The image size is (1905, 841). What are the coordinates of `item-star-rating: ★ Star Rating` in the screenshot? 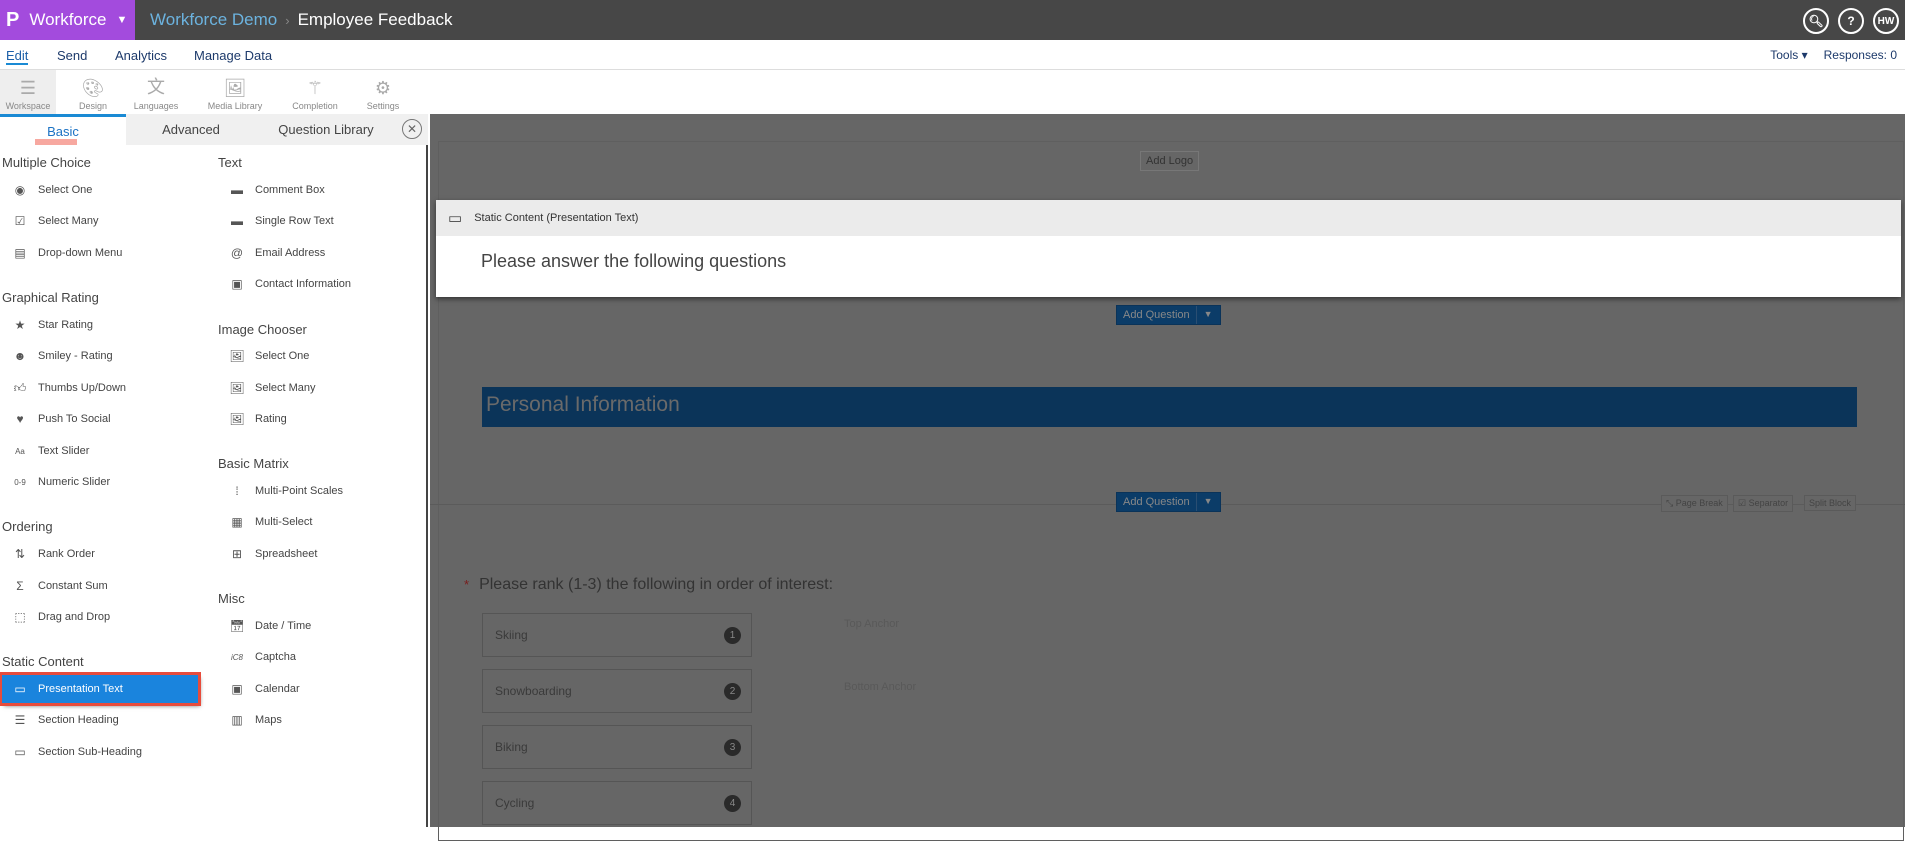 It's located at (52, 325).